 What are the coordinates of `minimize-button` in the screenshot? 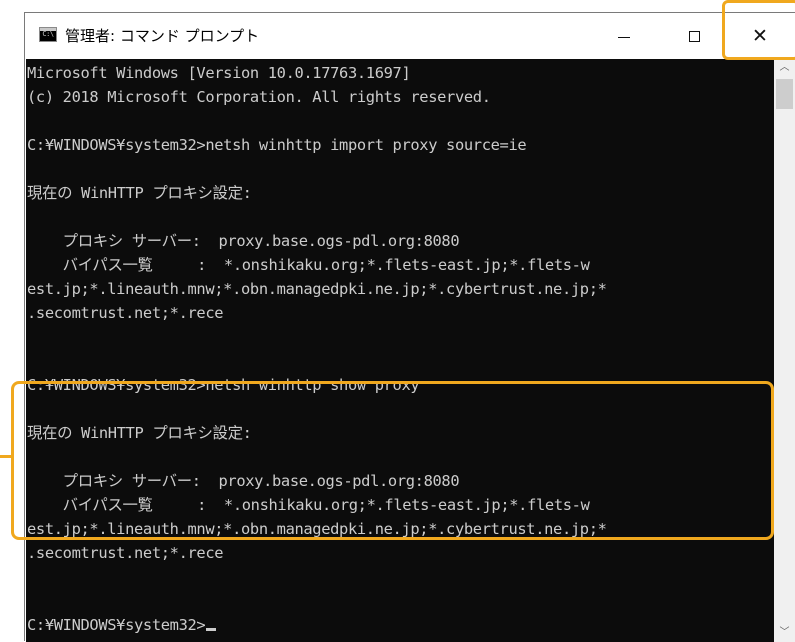 It's located at (624, 36).